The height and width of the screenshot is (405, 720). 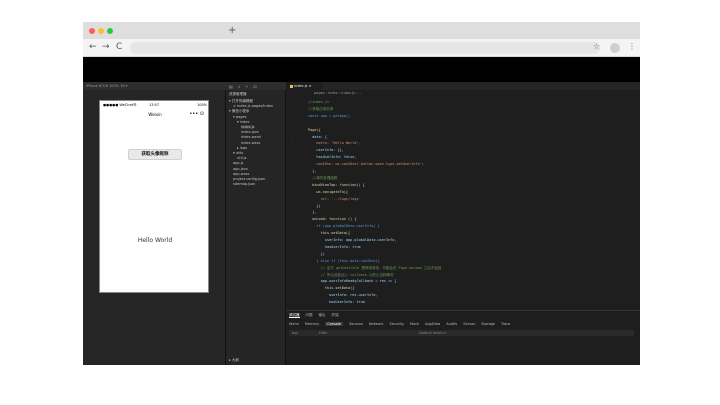 I want to click on devtools-tab: Storage, so click(x=488, y=324).